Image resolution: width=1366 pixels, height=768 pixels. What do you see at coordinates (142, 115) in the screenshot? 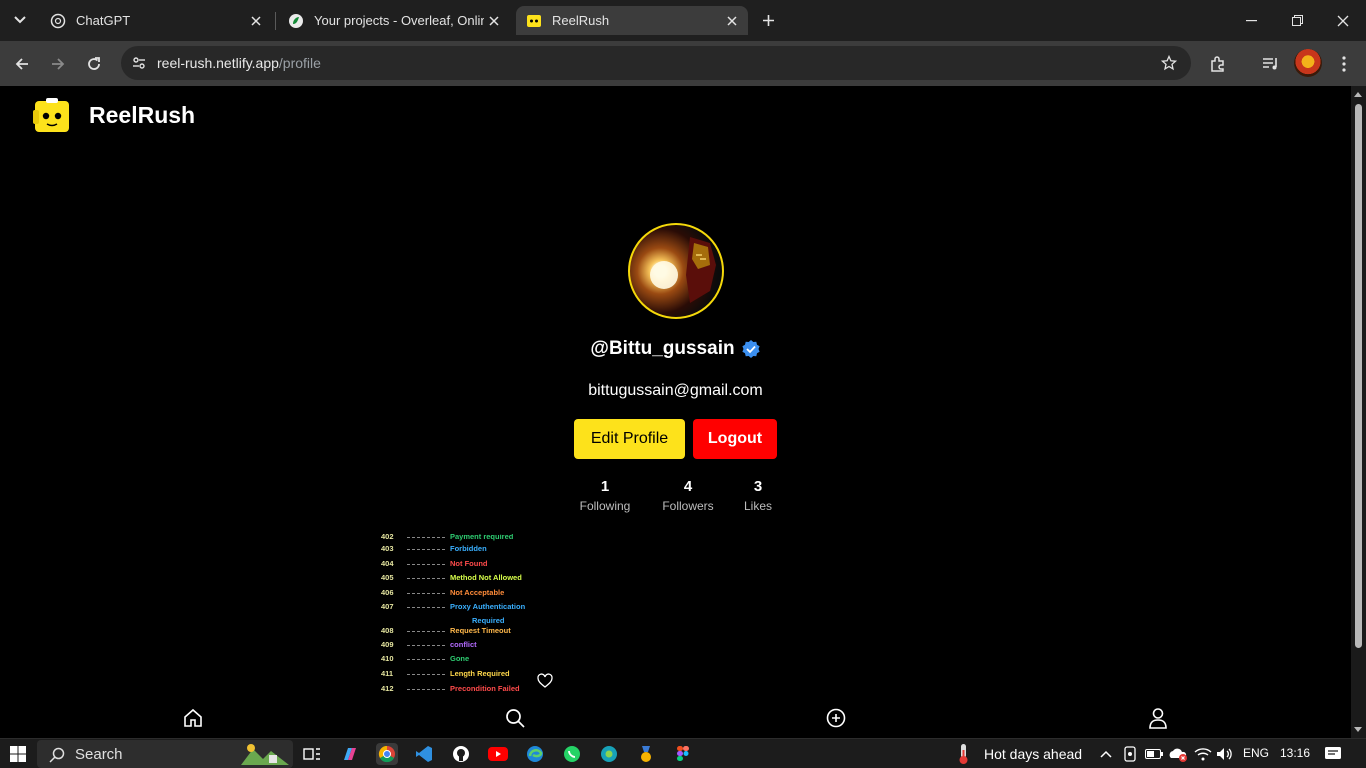
I see `brand-name: ReelRush` at bounding box center [142, 115].